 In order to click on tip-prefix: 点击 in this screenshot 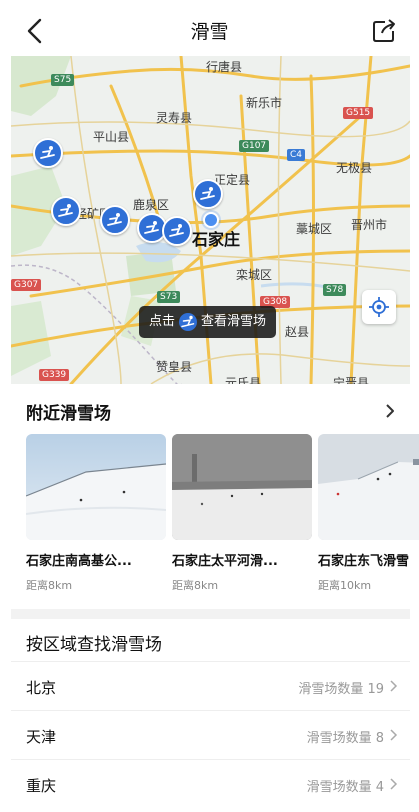, I will do `click(162, 321)`.